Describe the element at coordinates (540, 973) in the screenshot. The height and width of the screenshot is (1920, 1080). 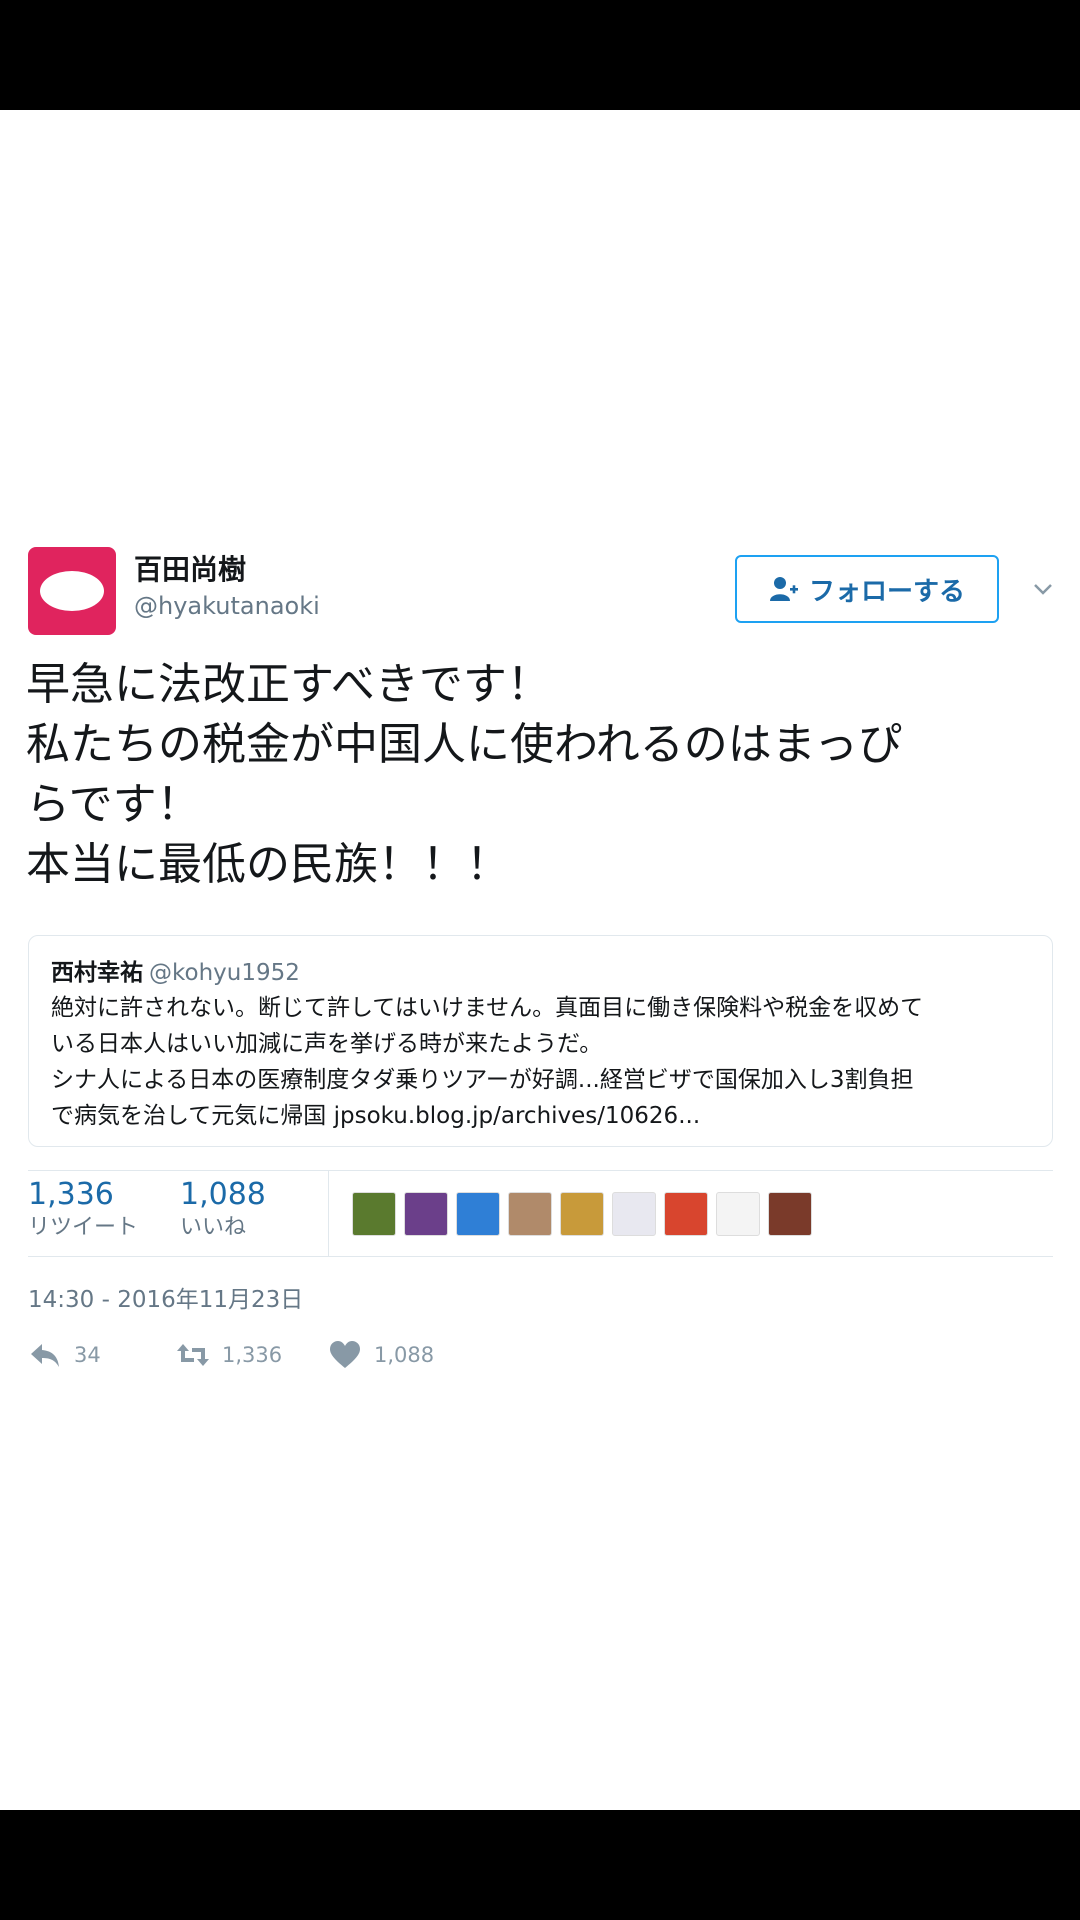
I see `quoted-tweet-header: 西村幸祐 @kohyu1952` at that location.